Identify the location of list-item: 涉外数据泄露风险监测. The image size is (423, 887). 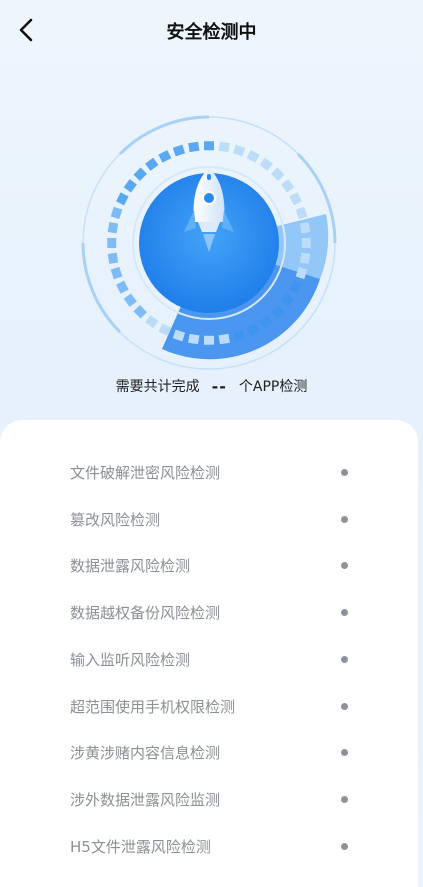
(215, 799).